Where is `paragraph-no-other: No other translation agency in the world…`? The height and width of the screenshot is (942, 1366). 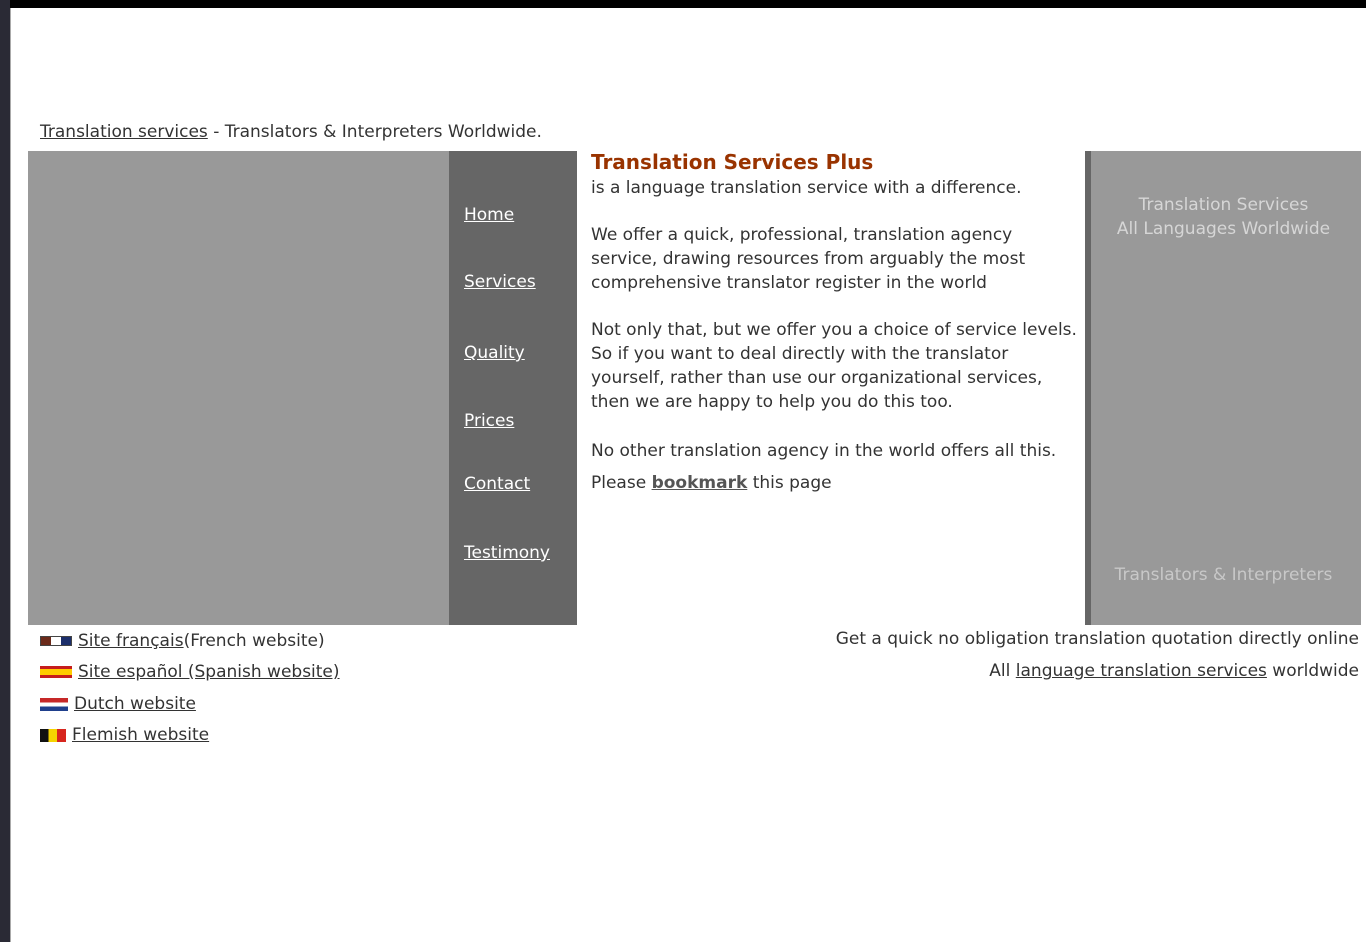 paragraph-no-other: No other translation agency in the world… is located at coordinates (824, 451).